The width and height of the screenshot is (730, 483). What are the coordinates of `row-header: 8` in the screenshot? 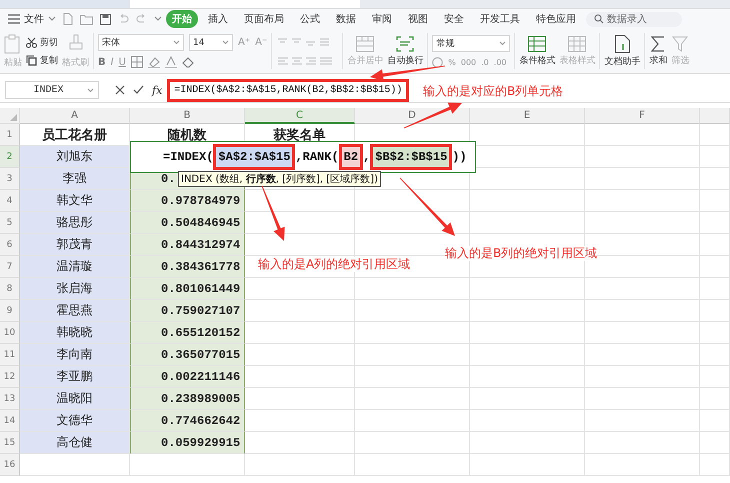 It's located at (10, 289).